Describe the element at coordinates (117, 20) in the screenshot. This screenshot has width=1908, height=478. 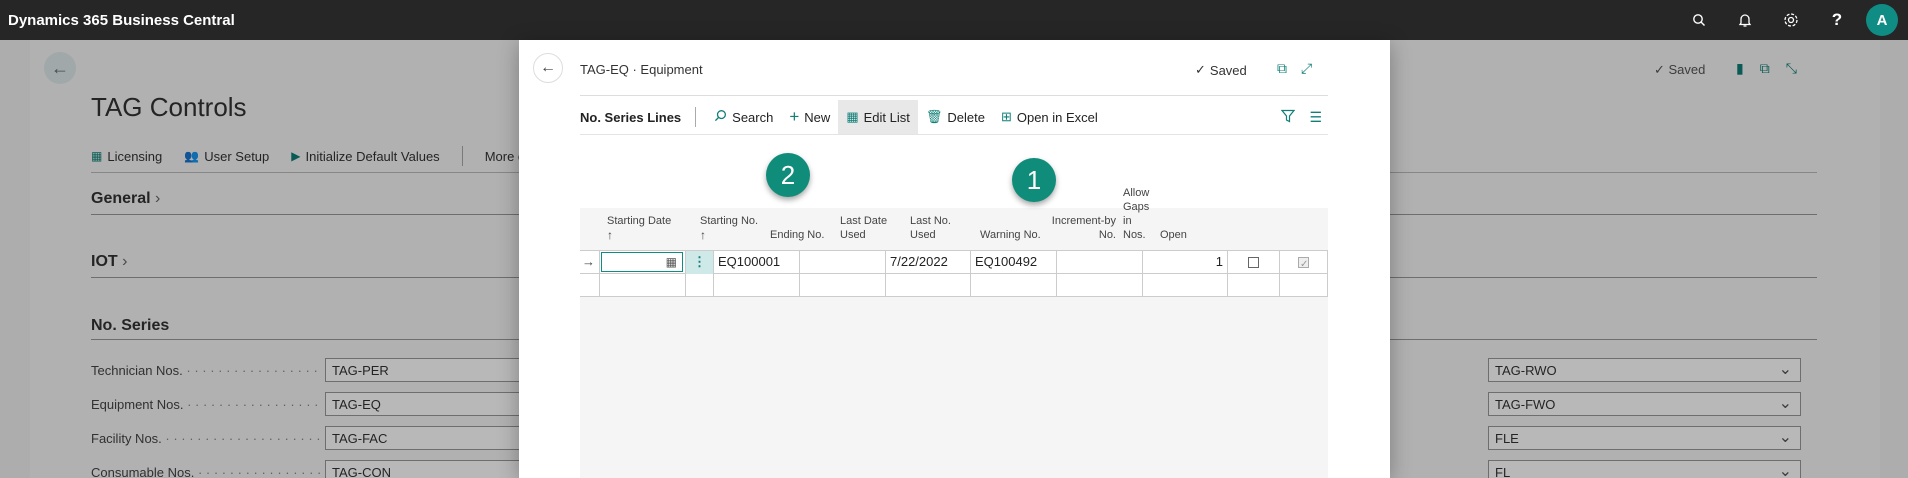
I see `app-title: Dynamics 365 Business Central` at that location.